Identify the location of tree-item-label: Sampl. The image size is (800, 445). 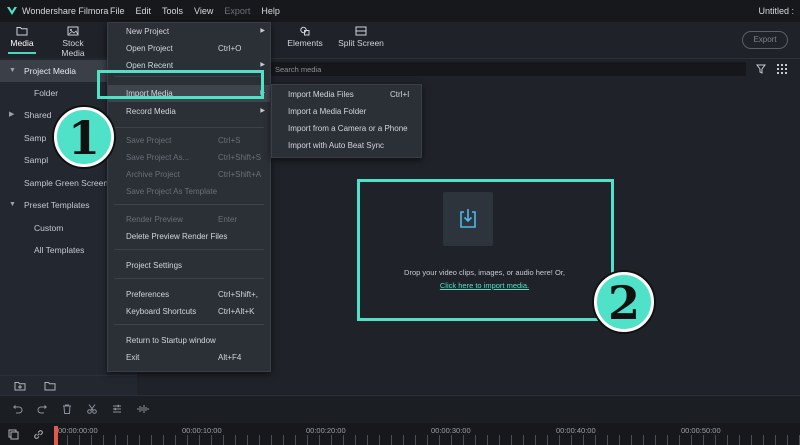
(36, 160).